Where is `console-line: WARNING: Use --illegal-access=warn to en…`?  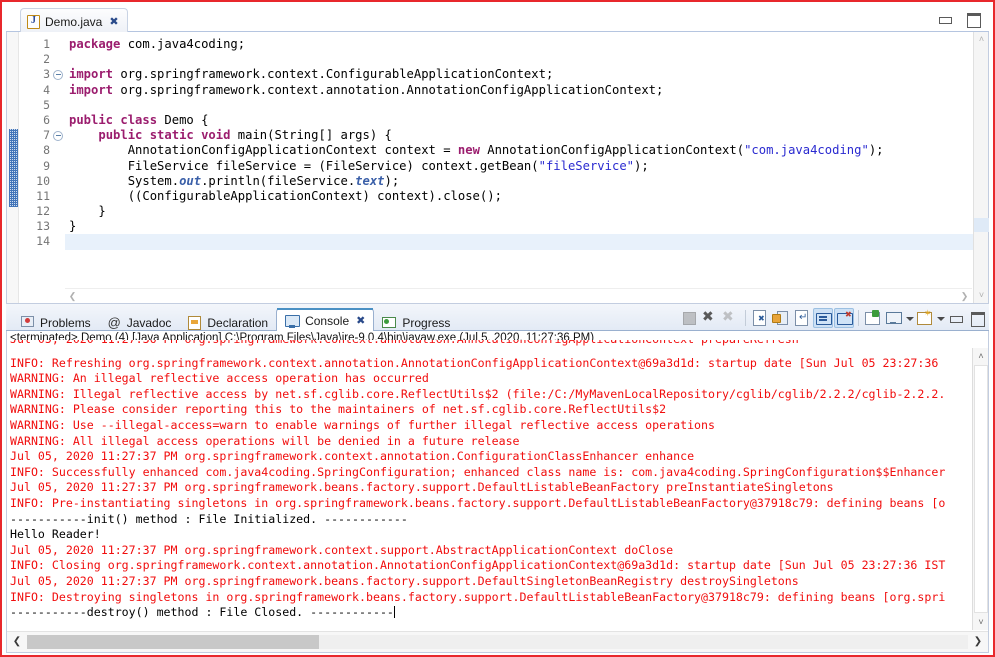
console-line: WARNING: Use --illegal-access=warn to en… is located at coordinates (362, 424).